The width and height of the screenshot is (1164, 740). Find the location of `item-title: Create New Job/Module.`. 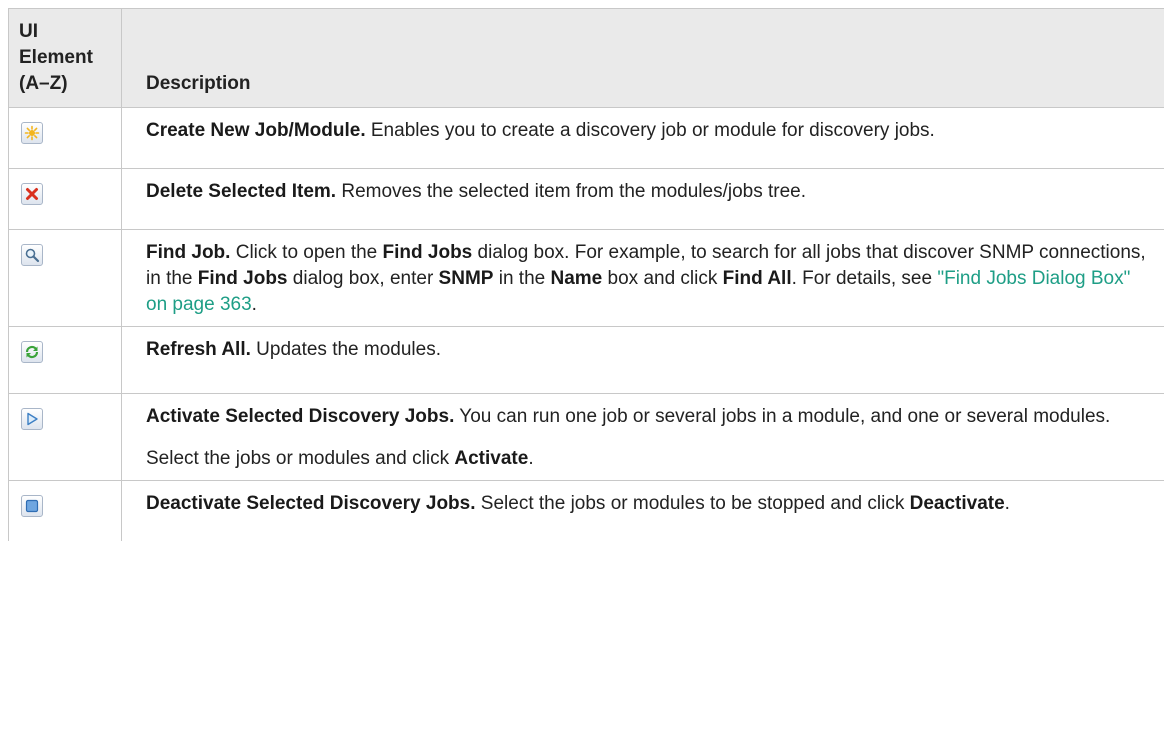

item-title: Create New Job/Module. is located at coordinates (256, 130).